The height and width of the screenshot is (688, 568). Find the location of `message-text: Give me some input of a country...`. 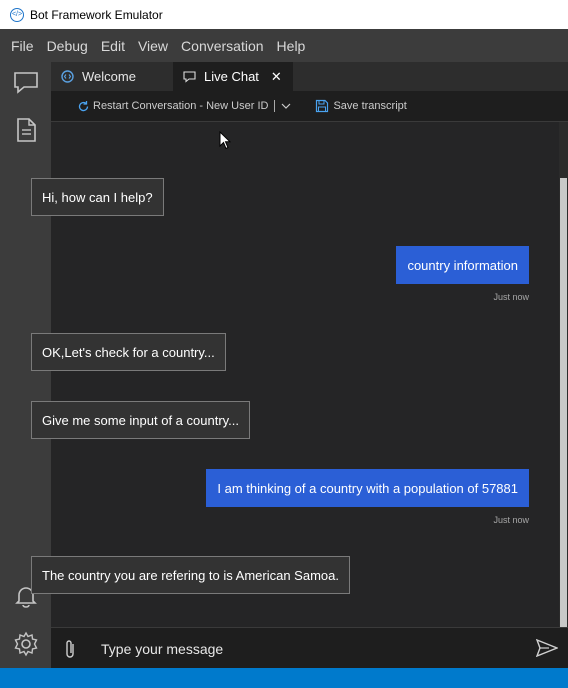

message-text: Give me some input of a country... is located at coordinates (141, 420).